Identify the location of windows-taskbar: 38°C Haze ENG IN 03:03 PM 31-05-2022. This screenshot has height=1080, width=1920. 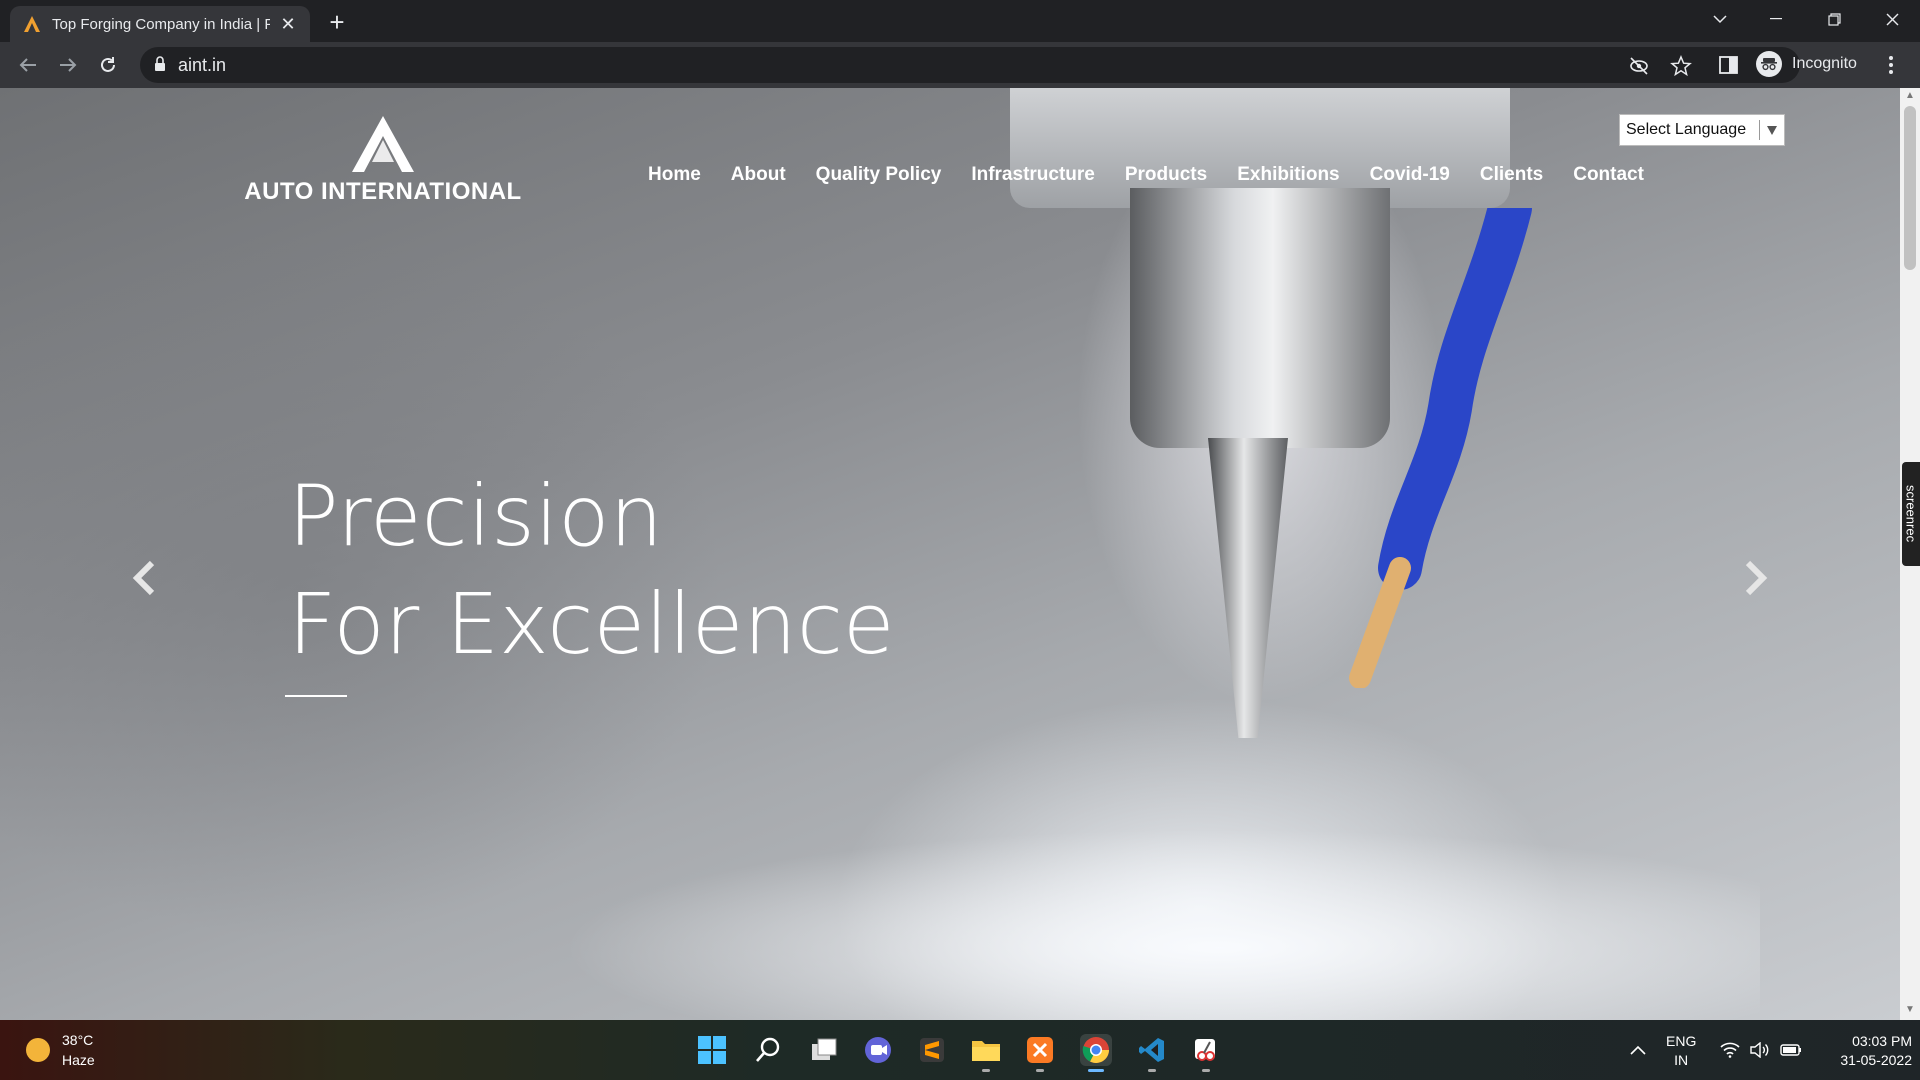
(960, 1050).